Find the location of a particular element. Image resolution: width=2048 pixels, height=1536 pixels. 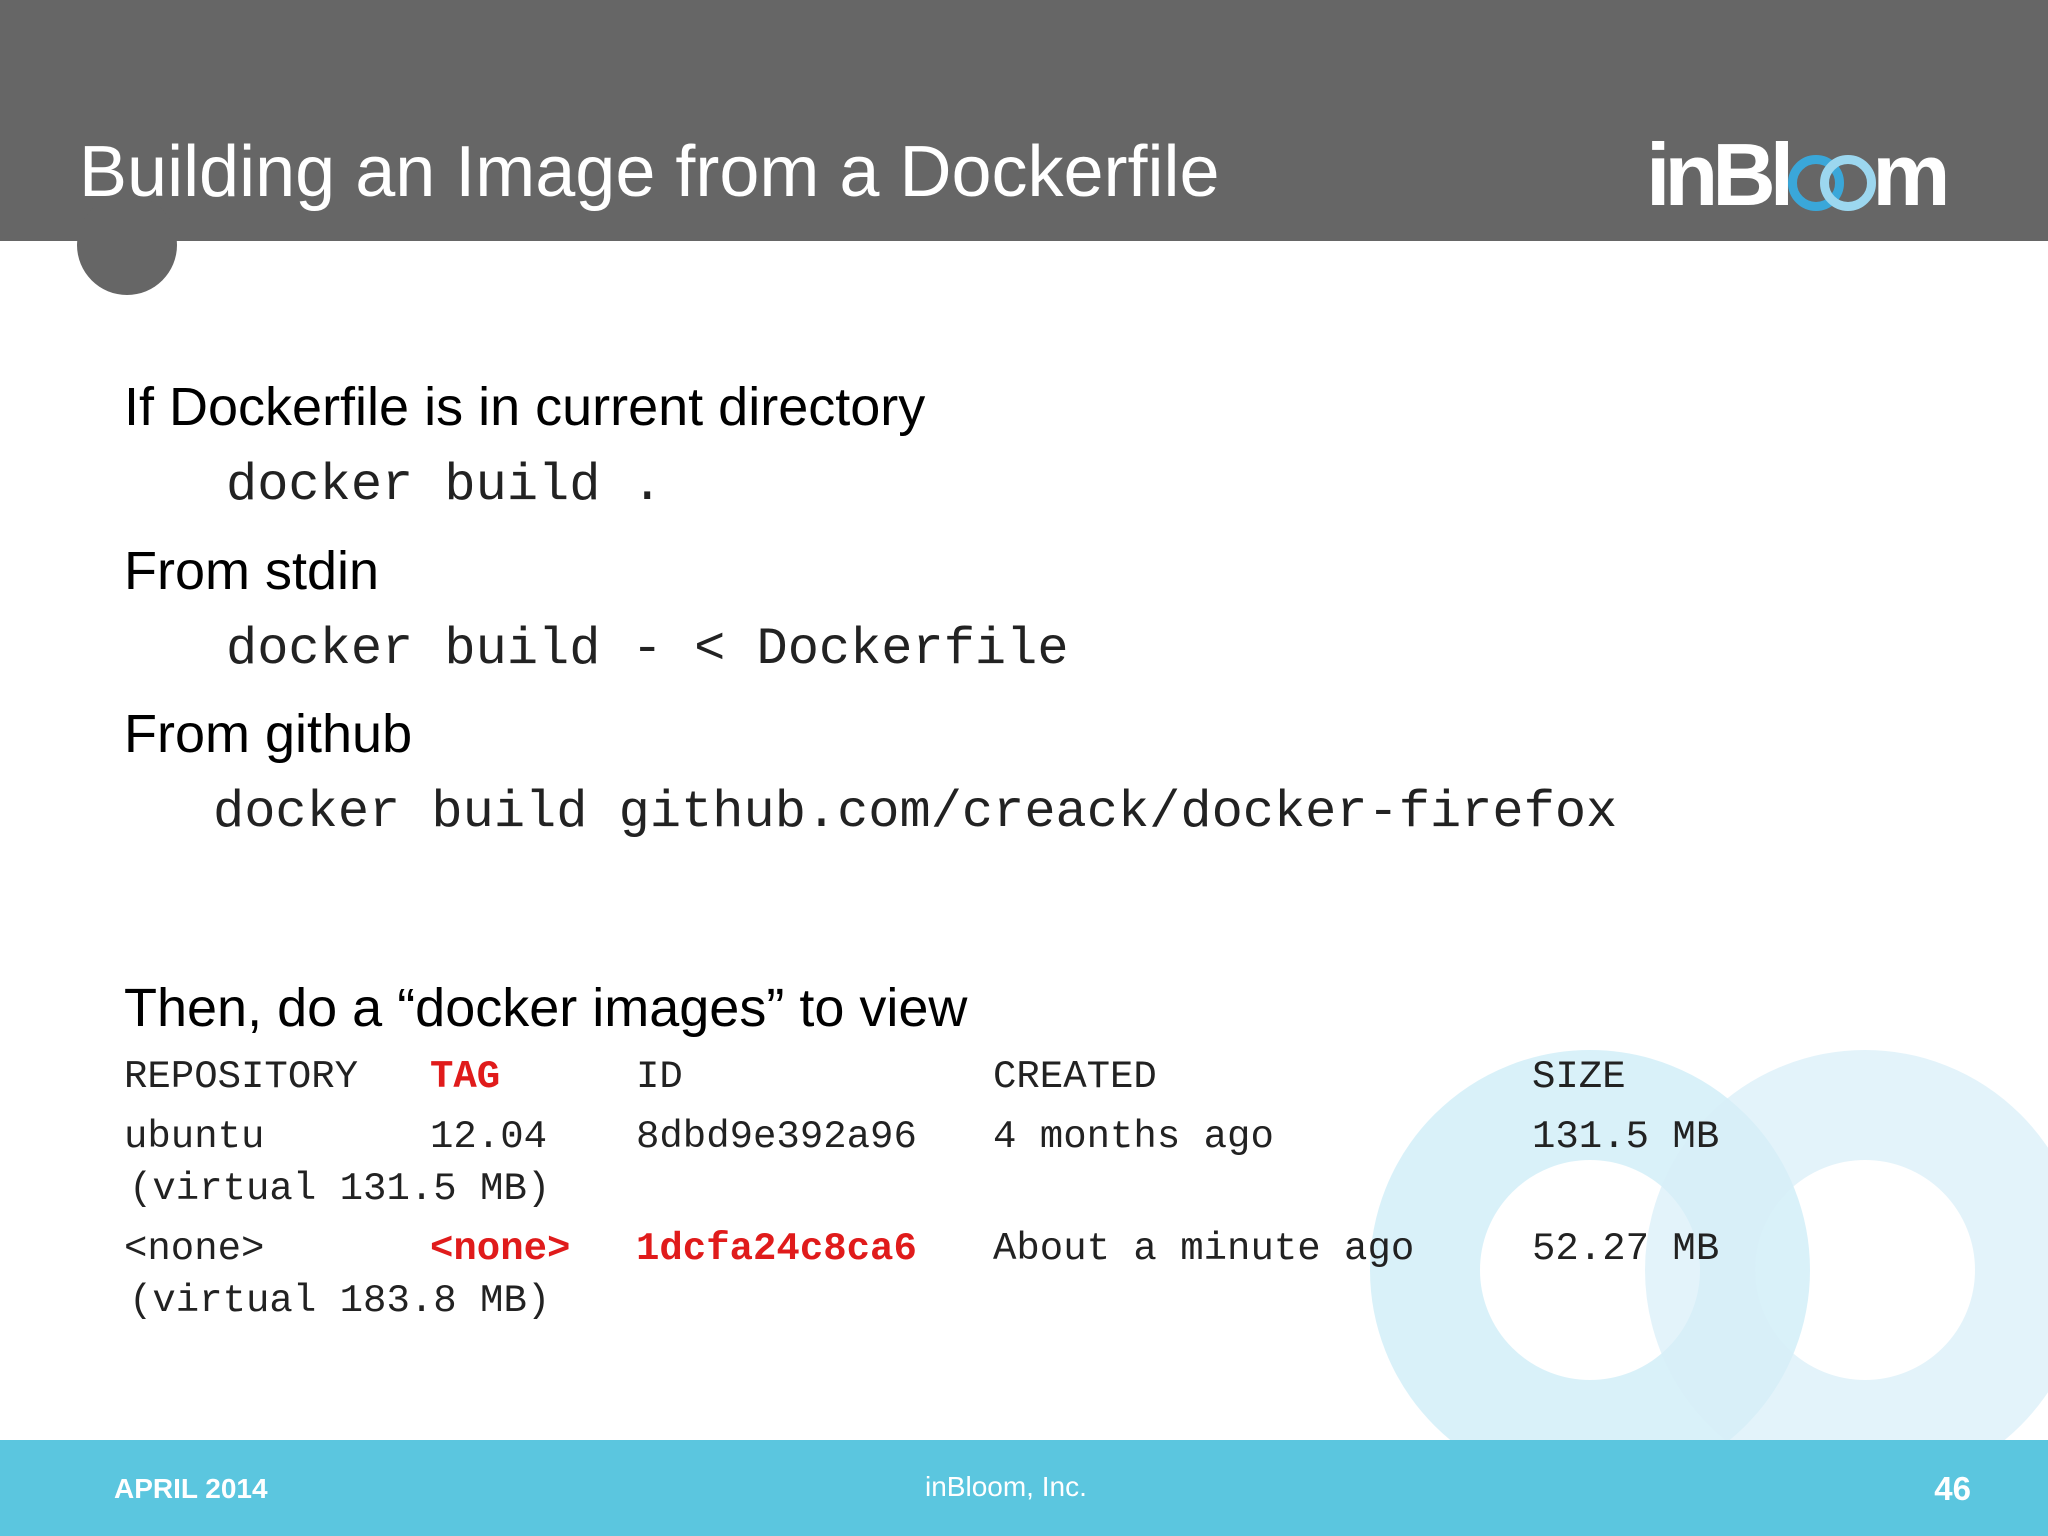

table-header-id: ID is located at coordinates (659, 1077).